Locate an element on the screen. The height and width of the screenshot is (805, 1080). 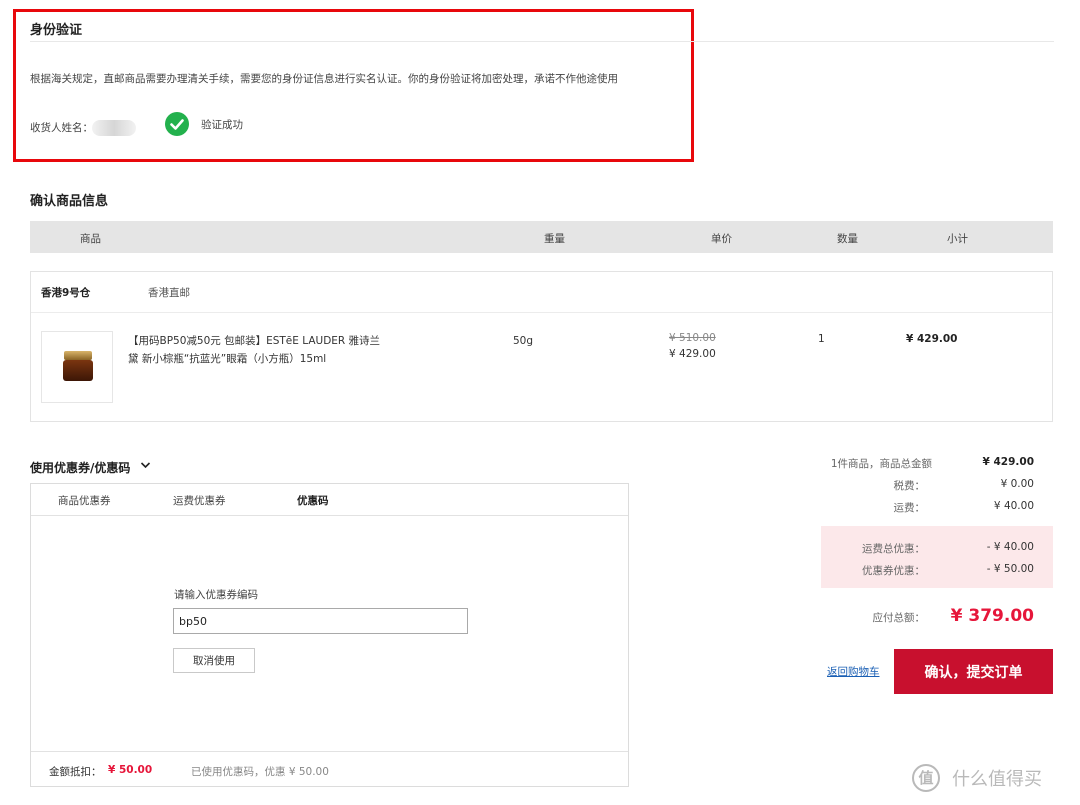
coupon-section-toggle: 使用优惠券/优惠码 is located at coordinates (80, 467).